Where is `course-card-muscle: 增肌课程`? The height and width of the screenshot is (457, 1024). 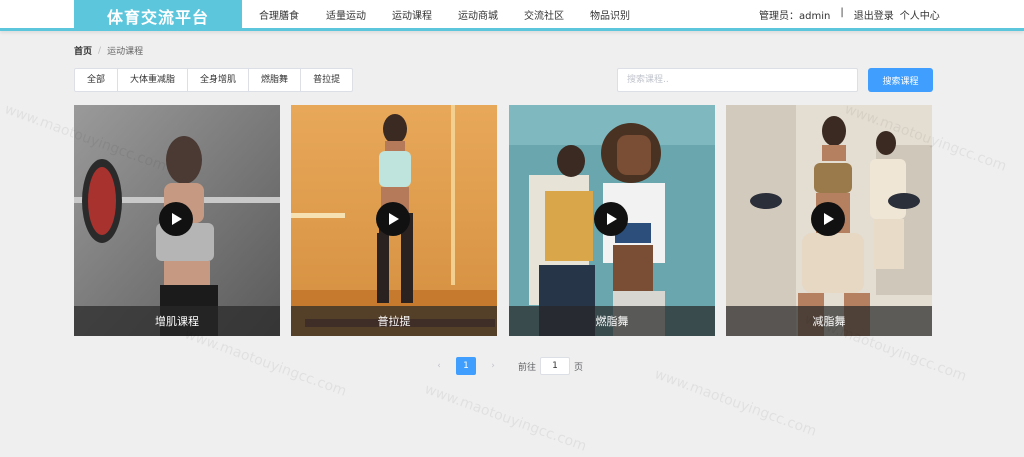 course-card-muscle: 增肌课程 is located at coordinates (177, 220).